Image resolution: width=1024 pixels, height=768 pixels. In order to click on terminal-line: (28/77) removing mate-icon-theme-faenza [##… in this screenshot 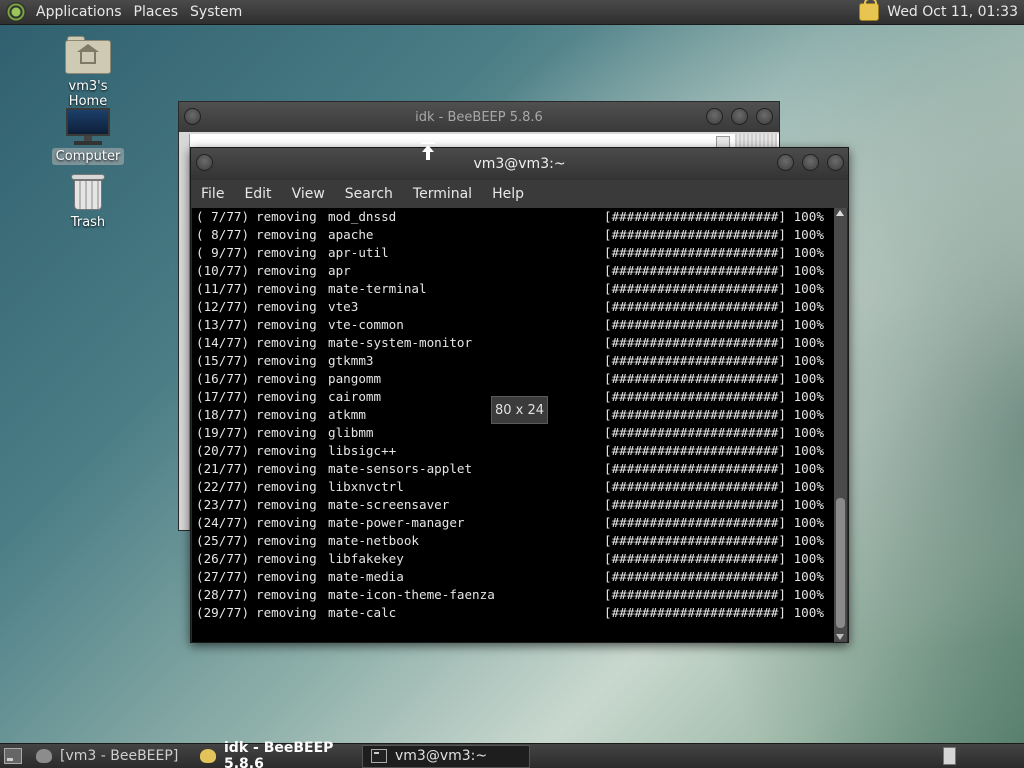, I will do `click(515, 595)`.